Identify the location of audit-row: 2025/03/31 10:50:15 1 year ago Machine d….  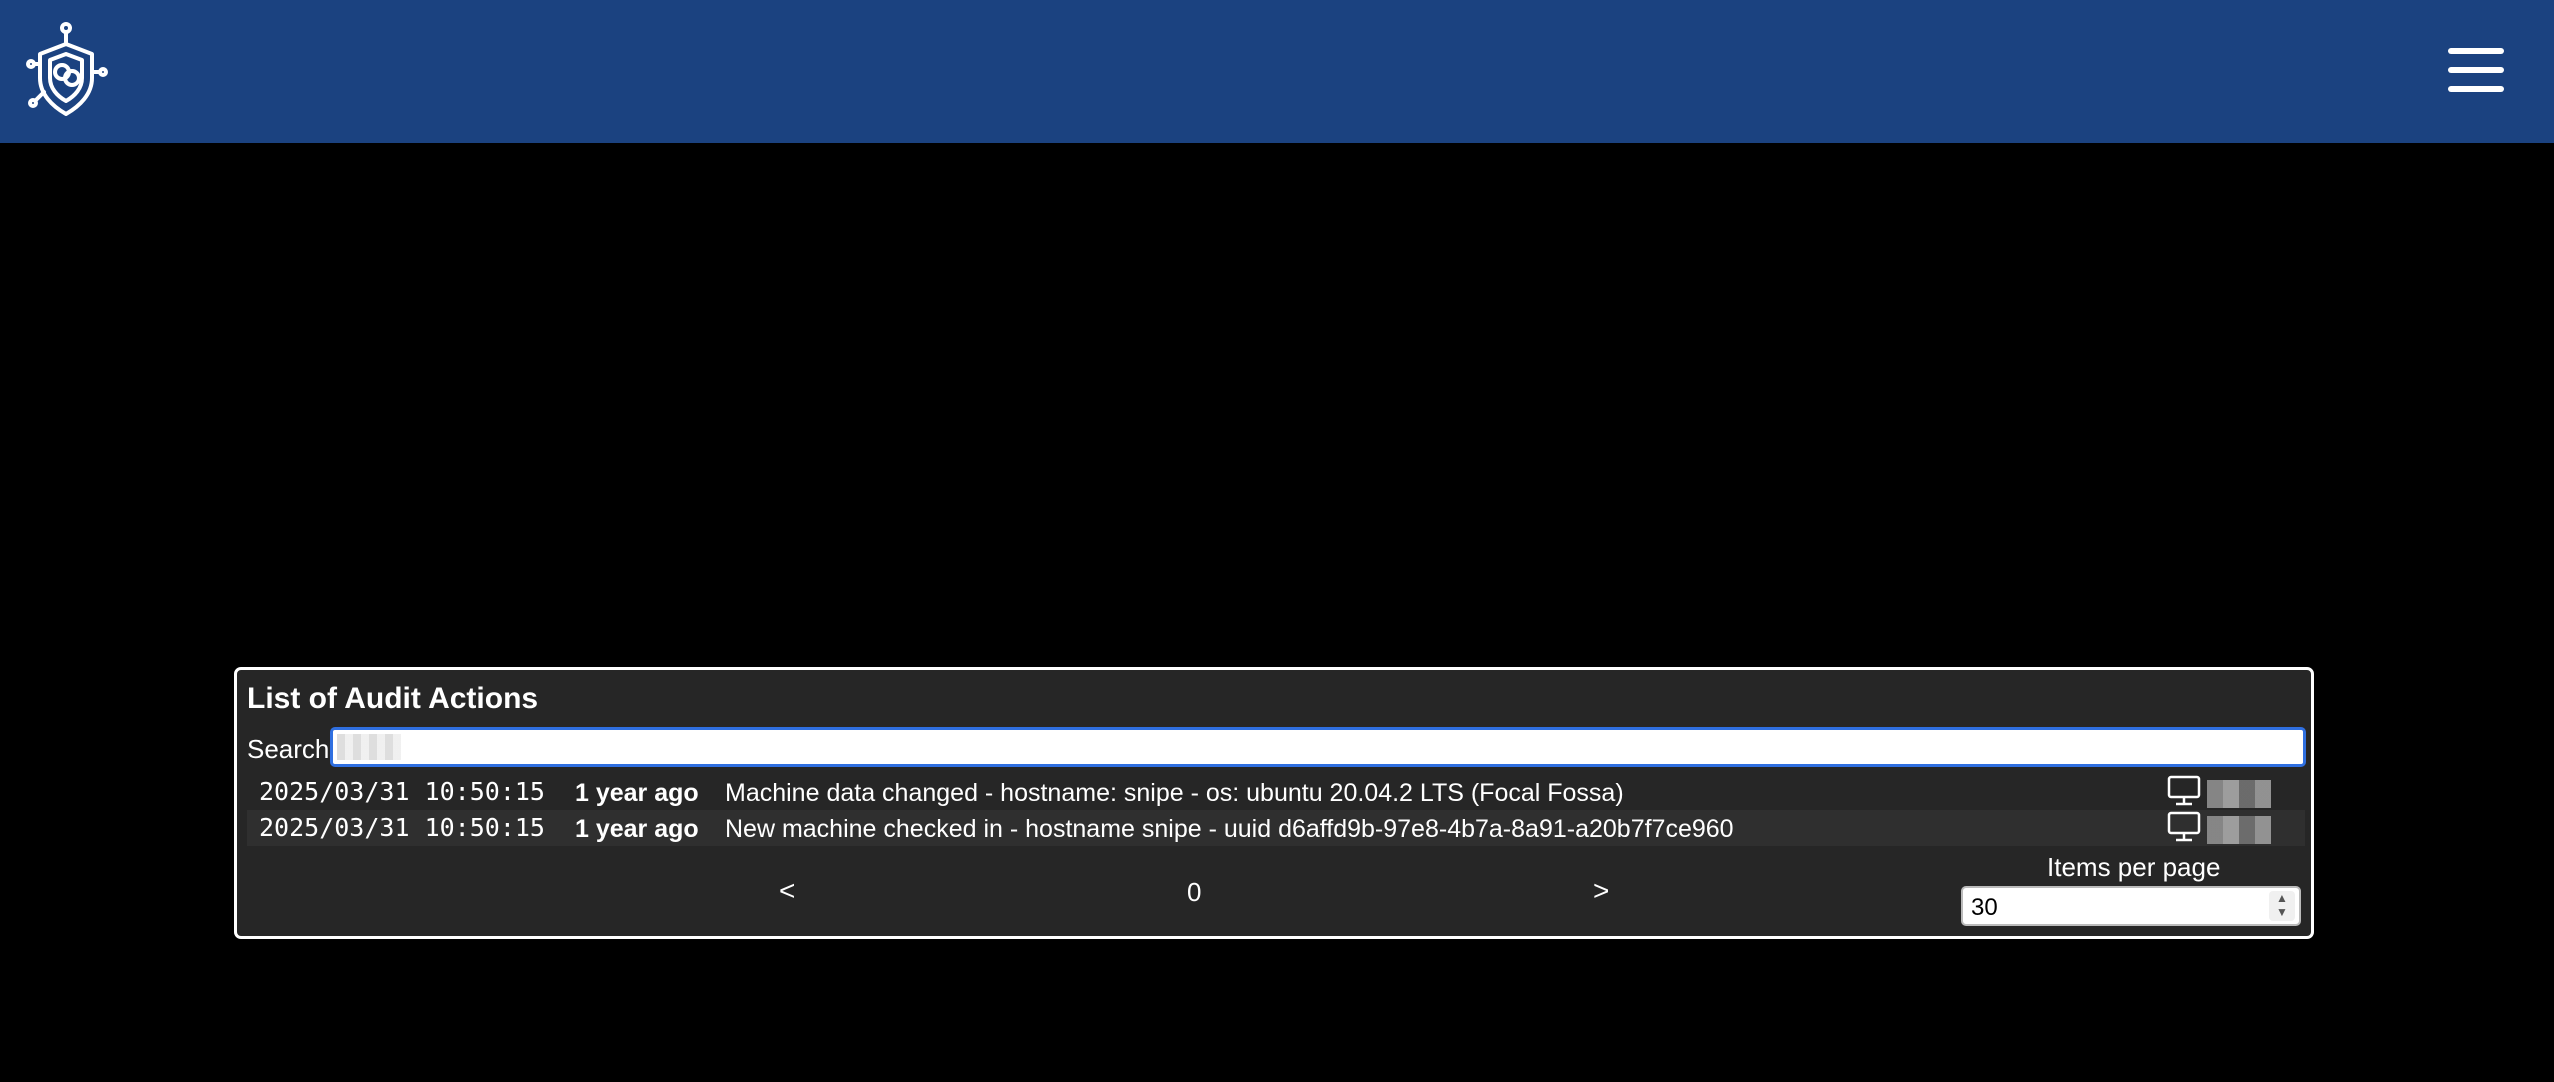
(1276, 792).